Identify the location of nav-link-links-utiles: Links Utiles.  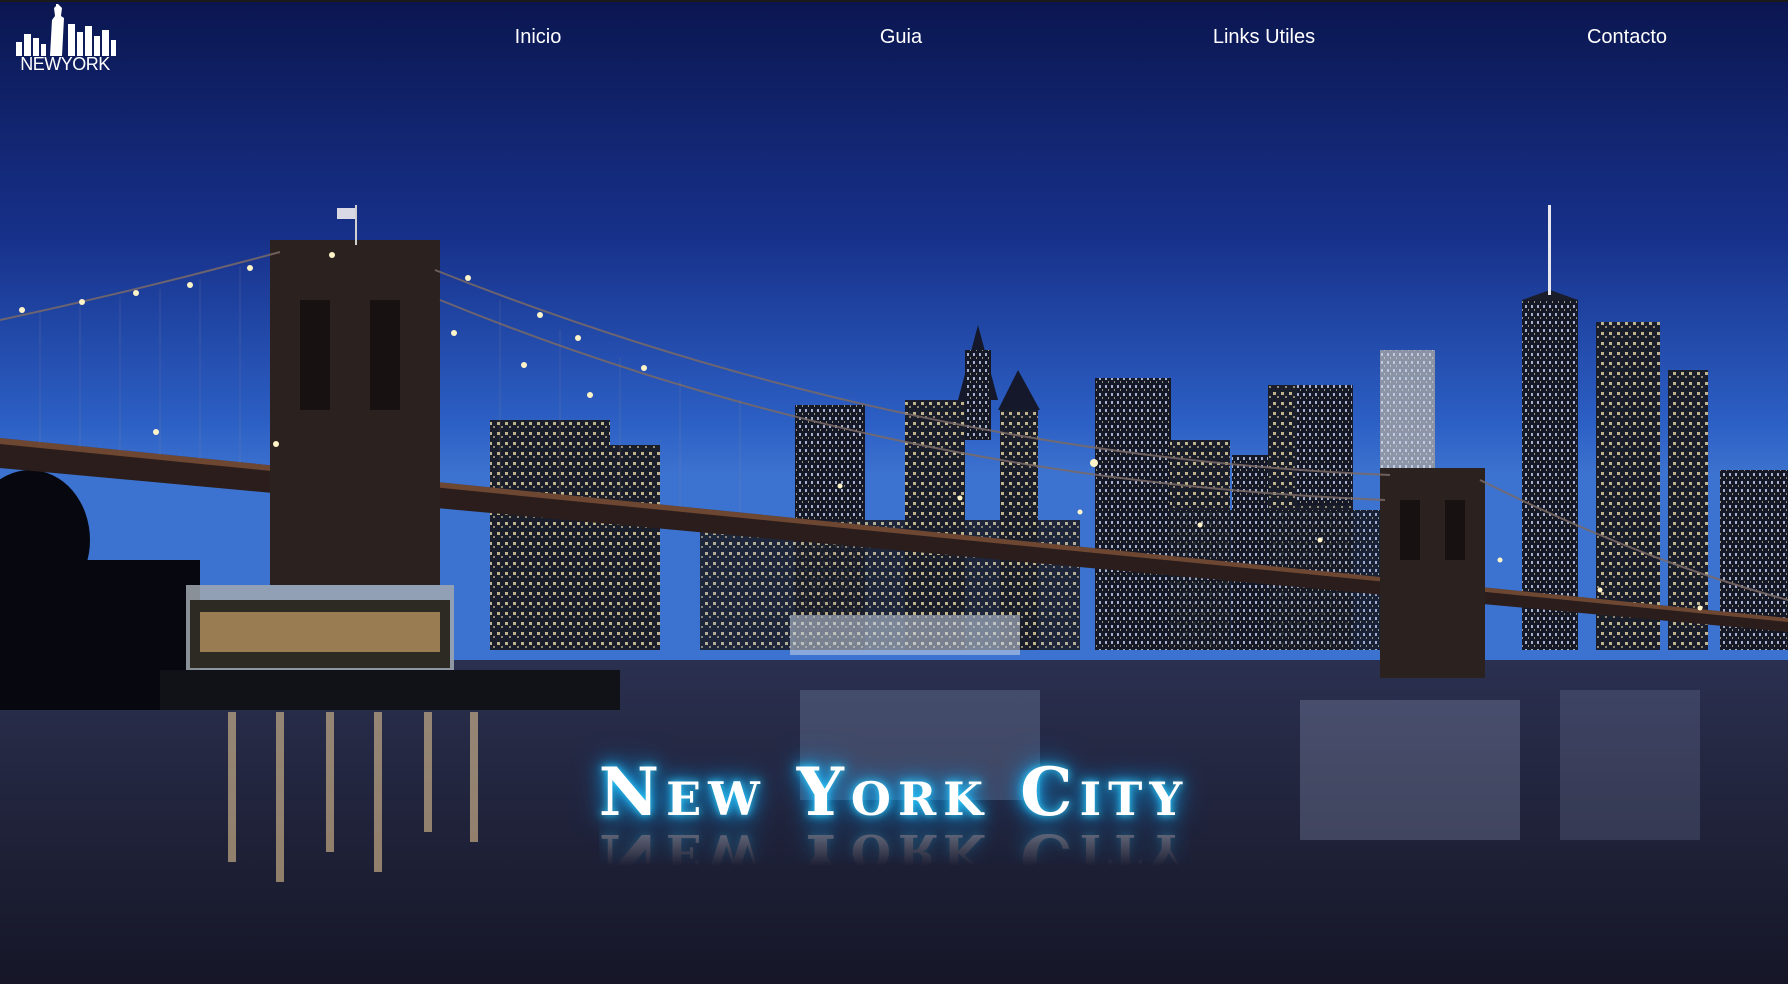
(1264, 37).